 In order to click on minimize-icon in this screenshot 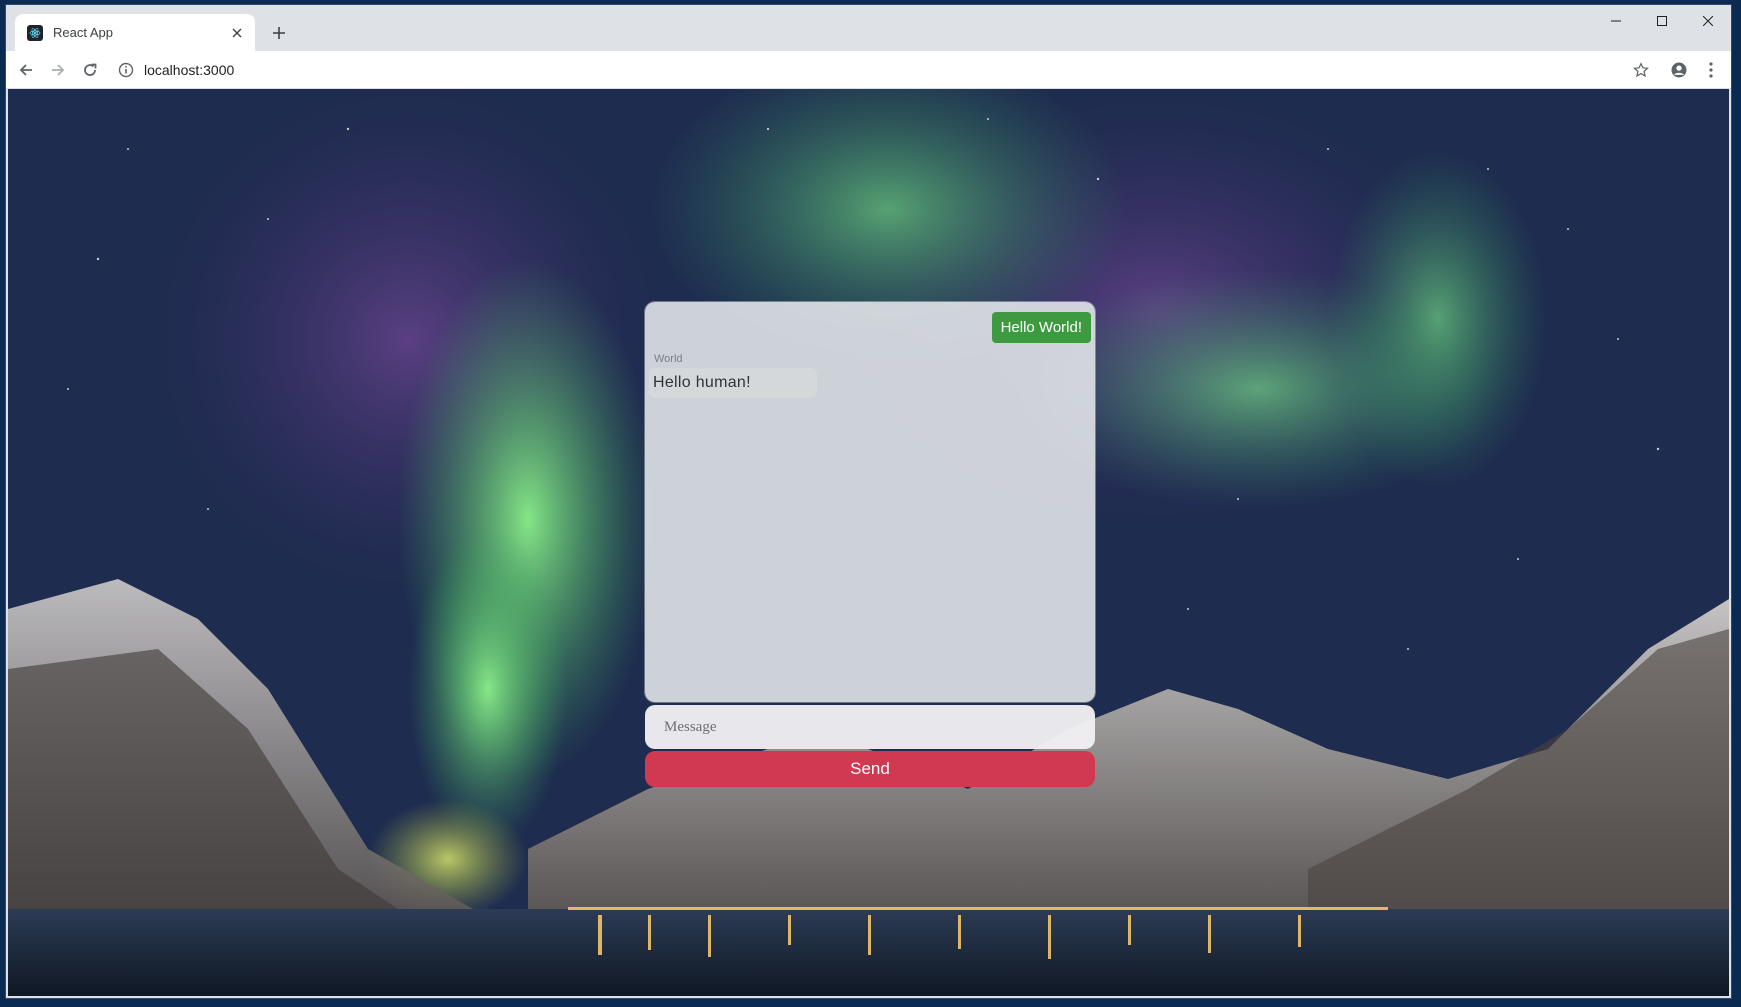, I will do `click(1616, 21)`.